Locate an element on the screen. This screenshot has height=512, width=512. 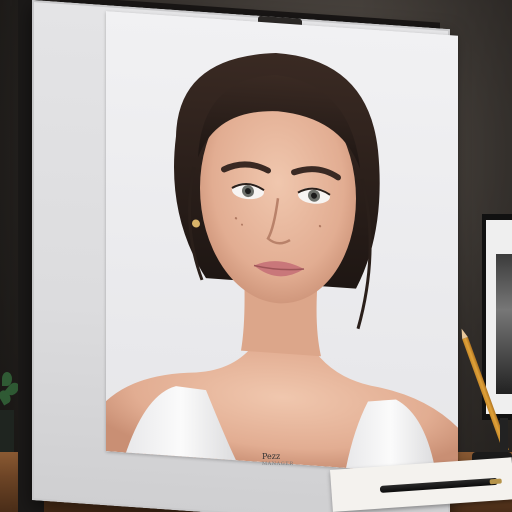
picture-artwork is located at coordinates (504, 324).